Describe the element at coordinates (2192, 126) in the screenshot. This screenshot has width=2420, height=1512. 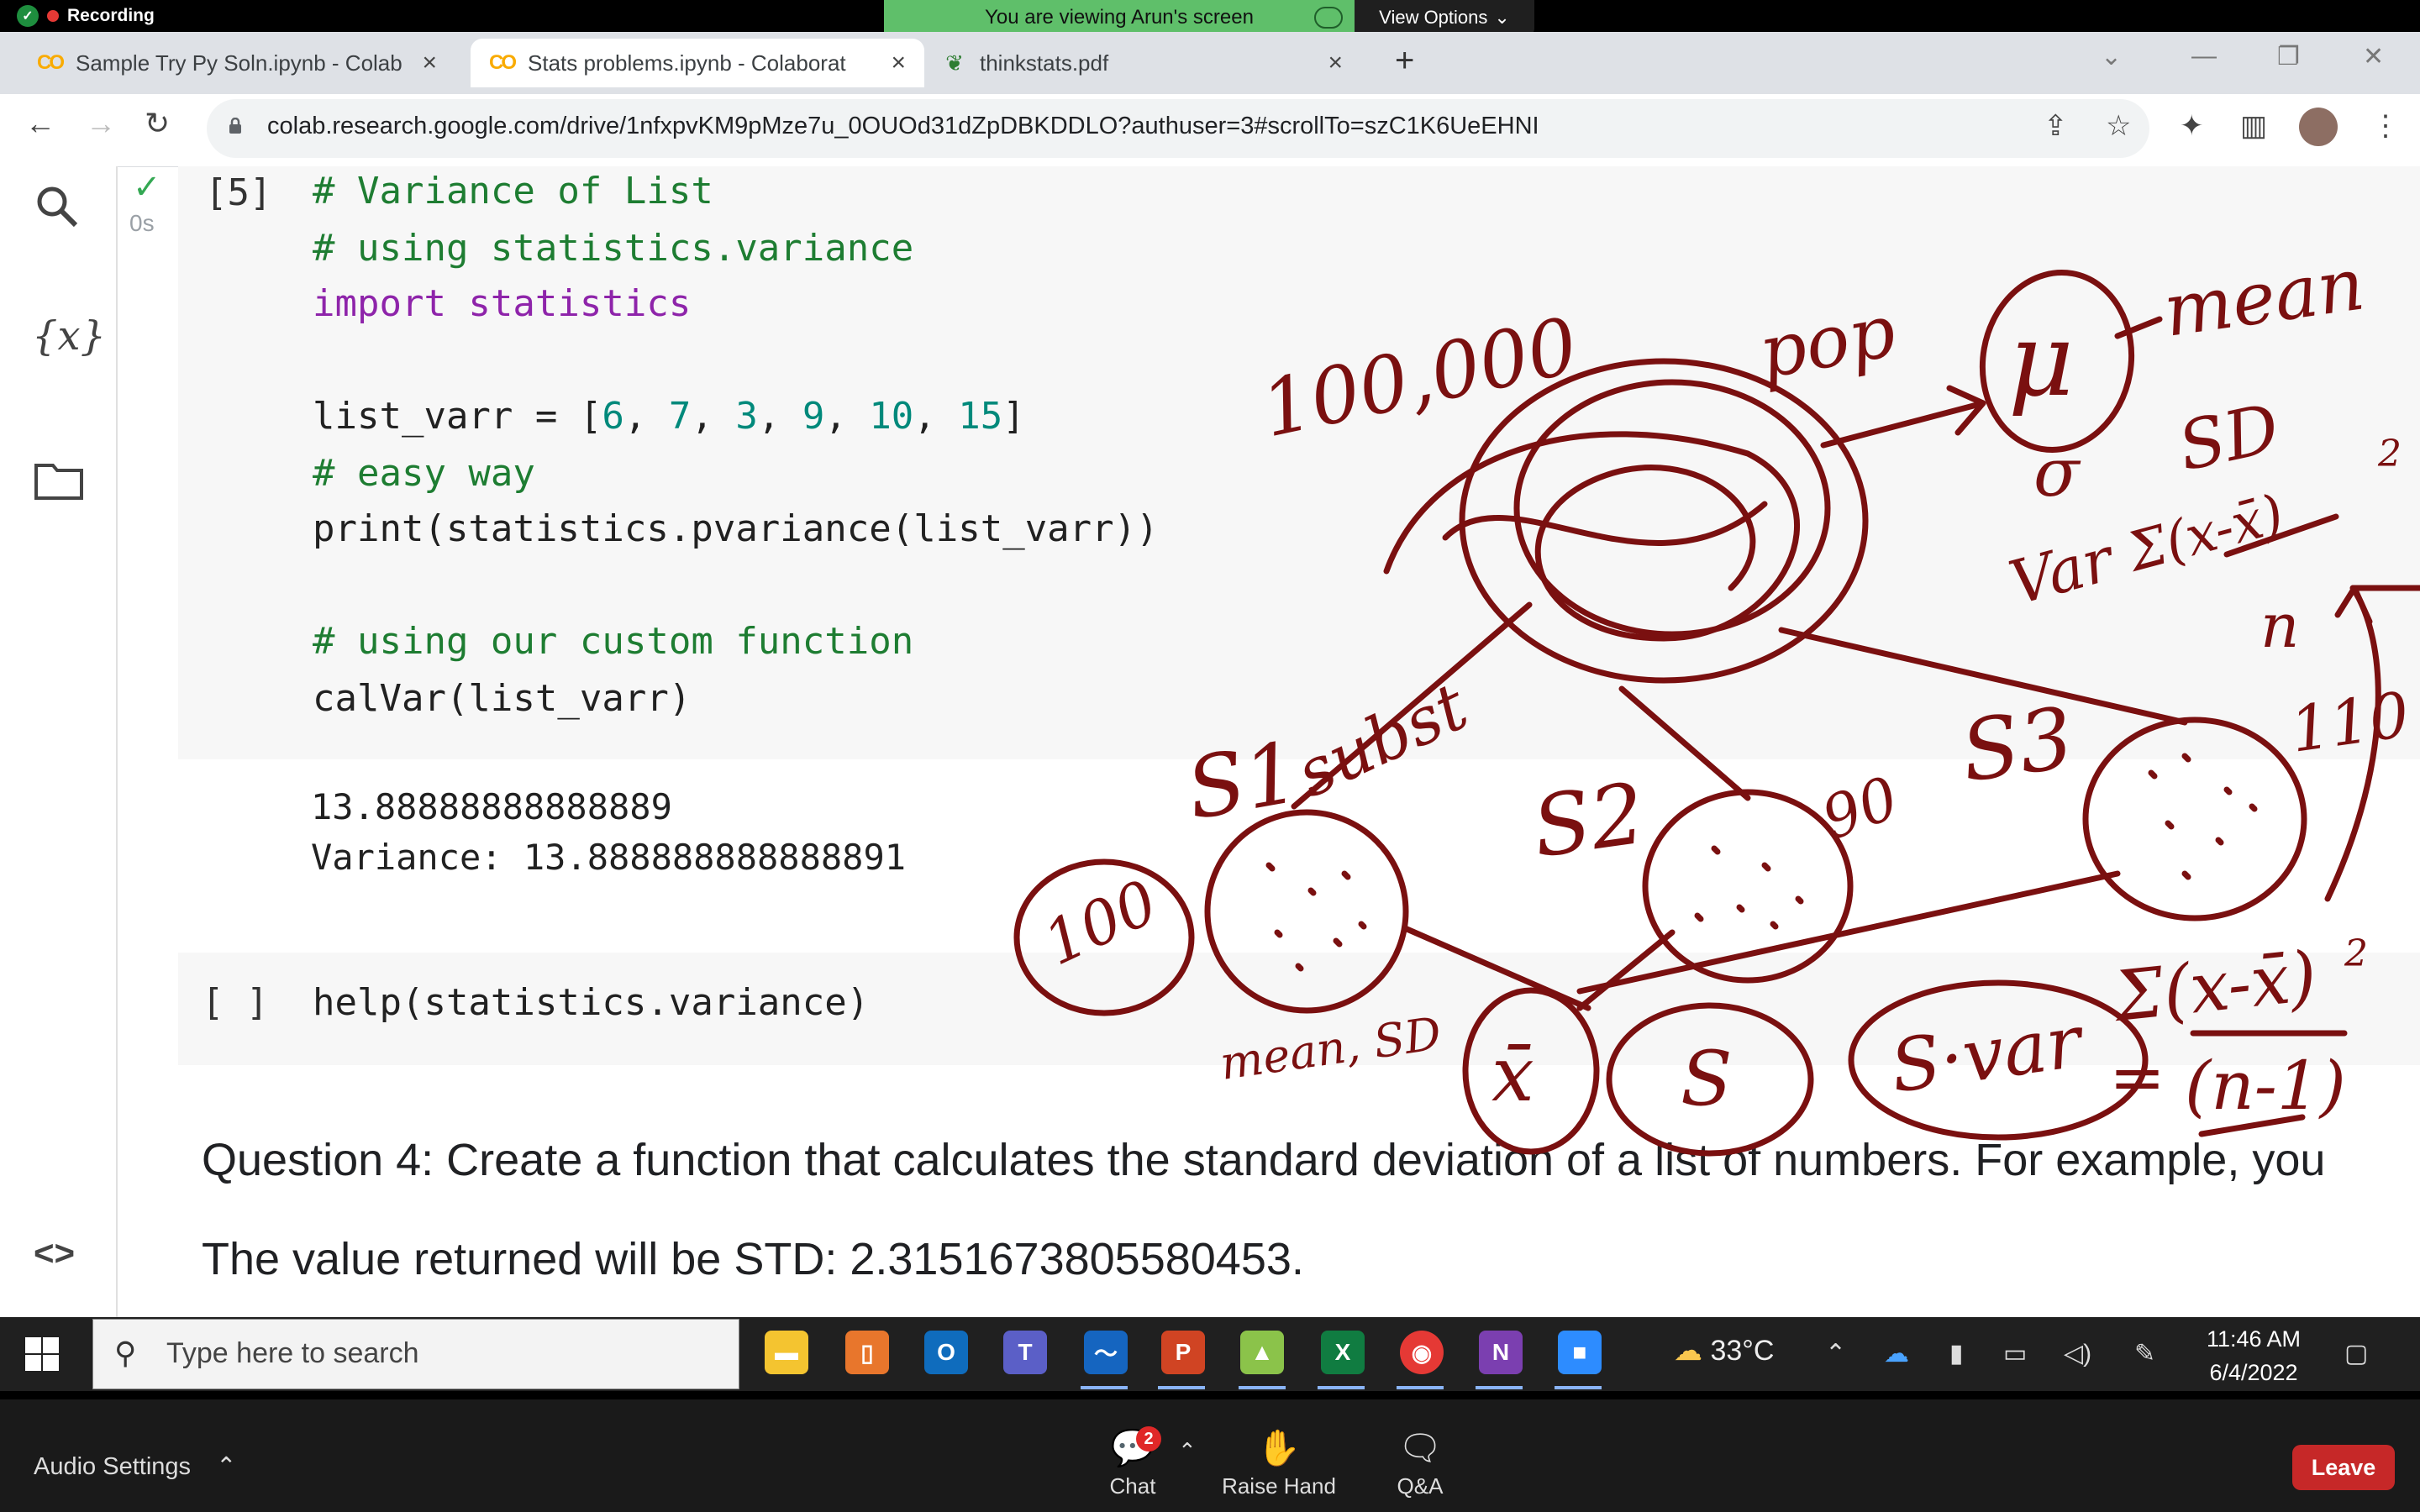
I see `extensions-icon: ✦` at that location.